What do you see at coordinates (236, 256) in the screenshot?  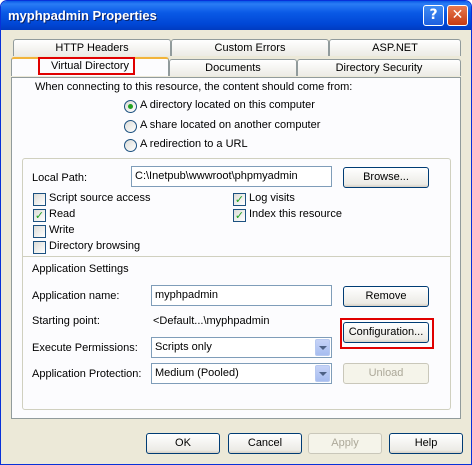 I see `app-settings-divider` at bounding box center [236, 256].